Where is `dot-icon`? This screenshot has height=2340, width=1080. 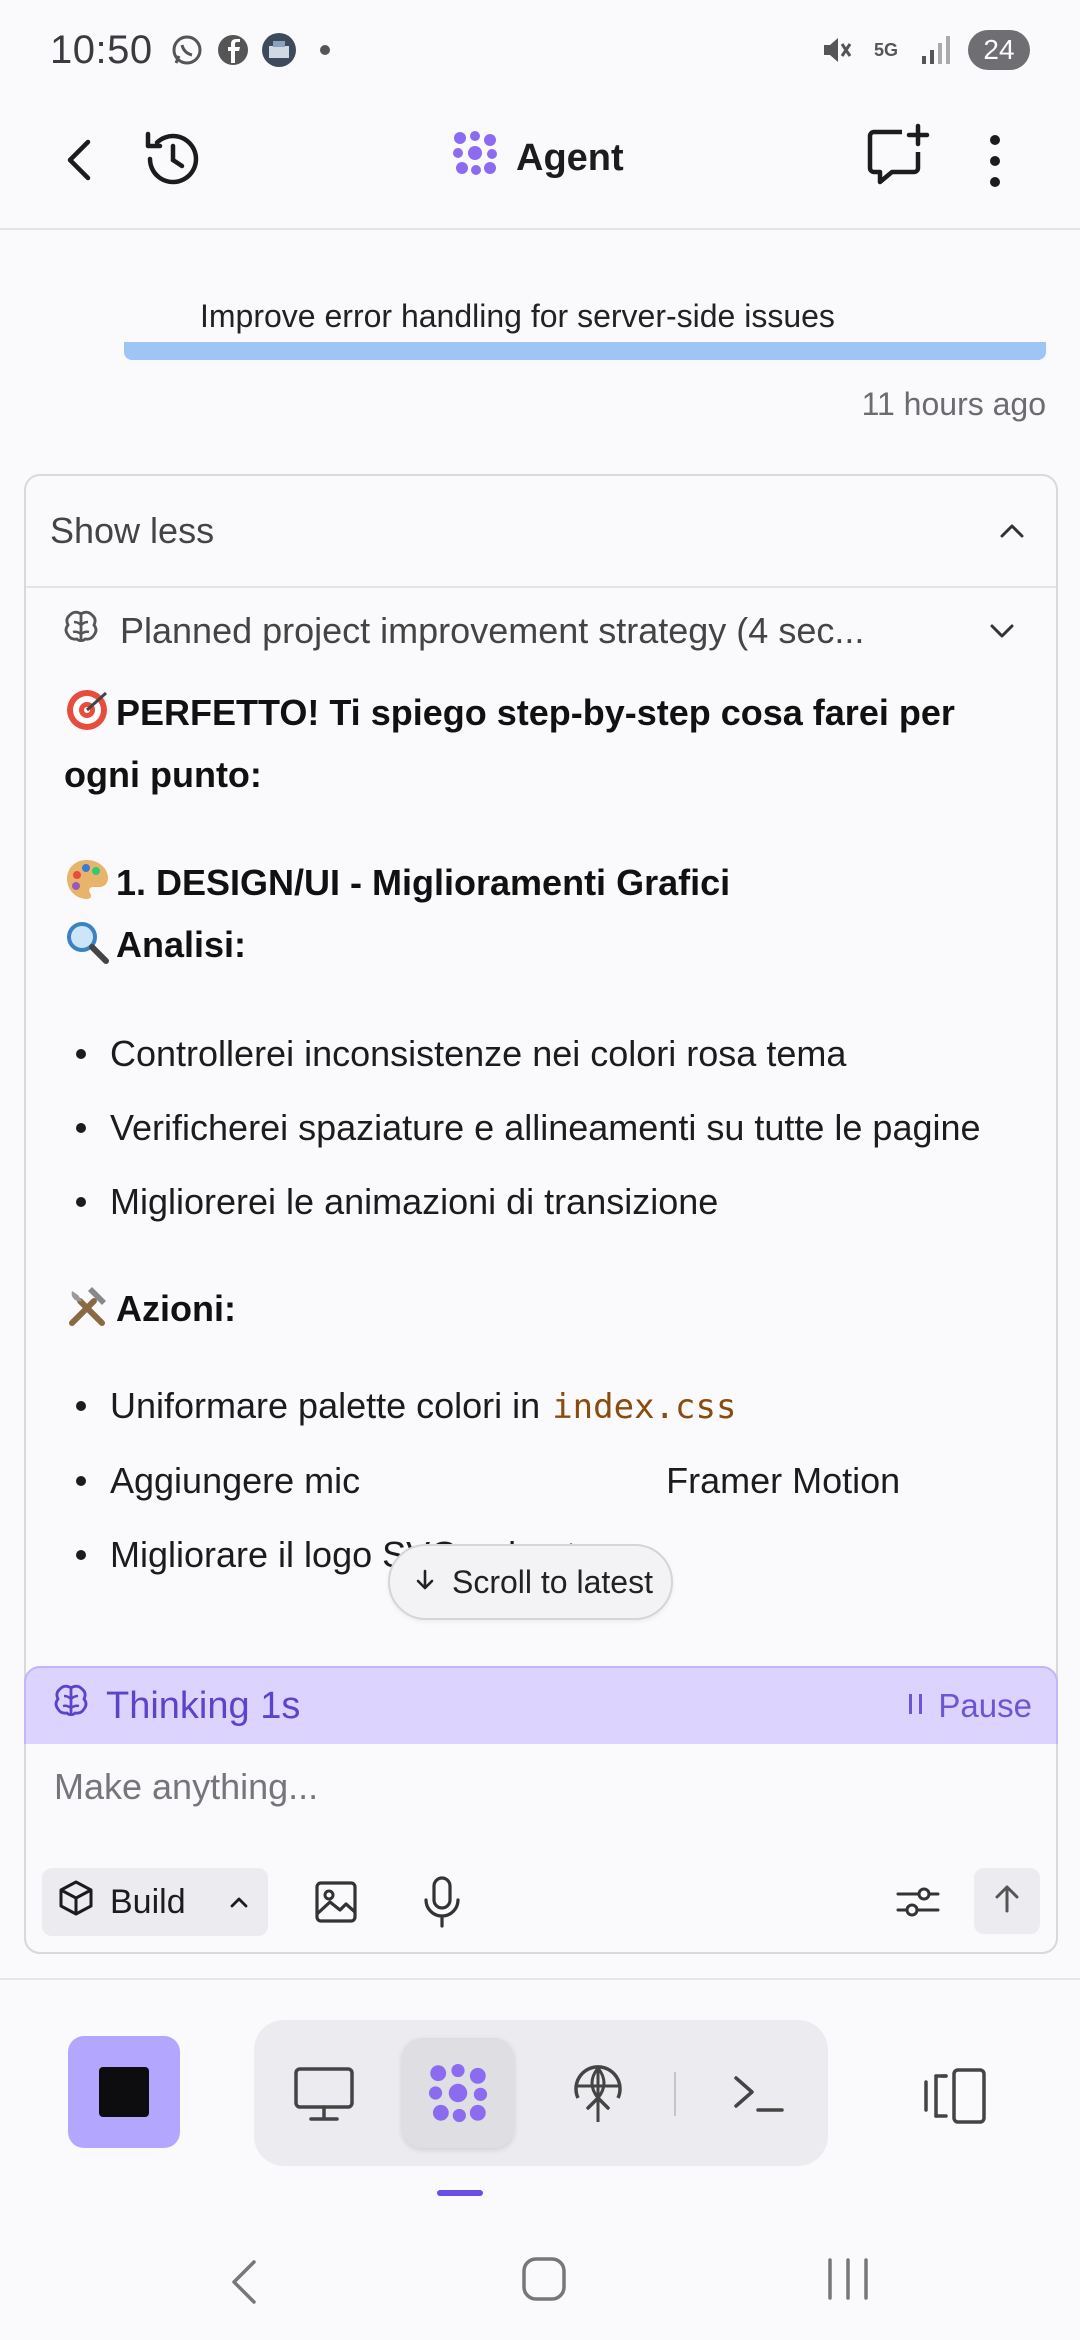 dot-icon is located at coordinates (325, 50).